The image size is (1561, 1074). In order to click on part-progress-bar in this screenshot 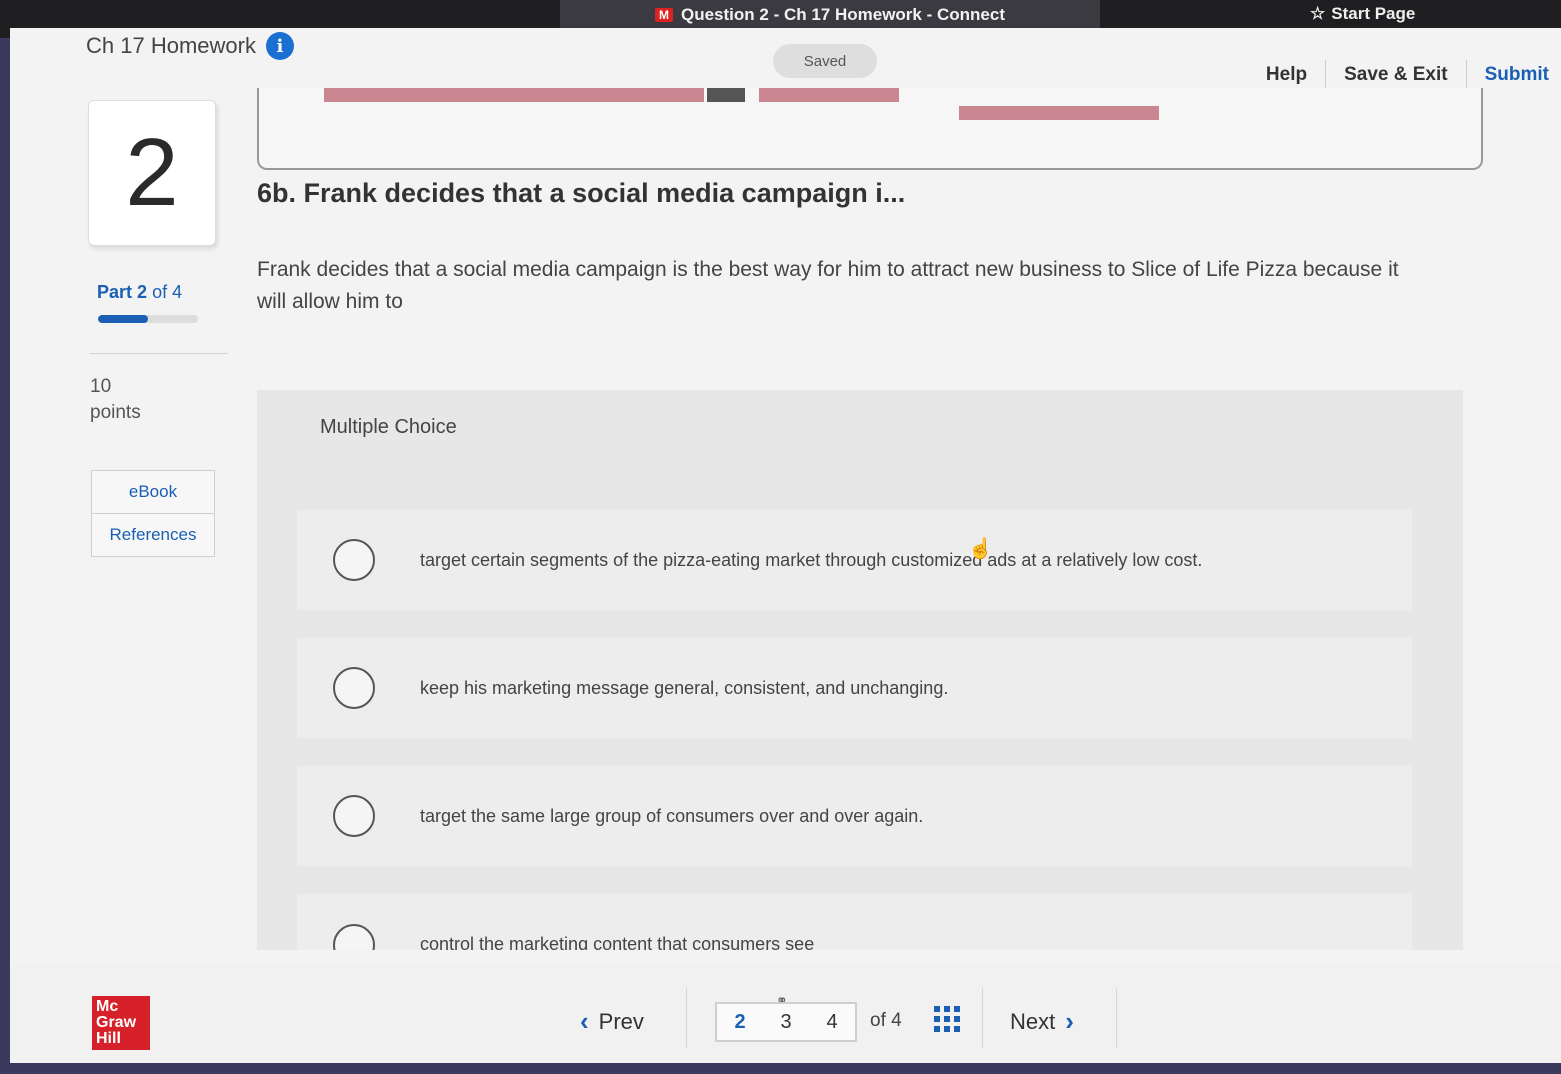, I will do `click(148, 319)`.